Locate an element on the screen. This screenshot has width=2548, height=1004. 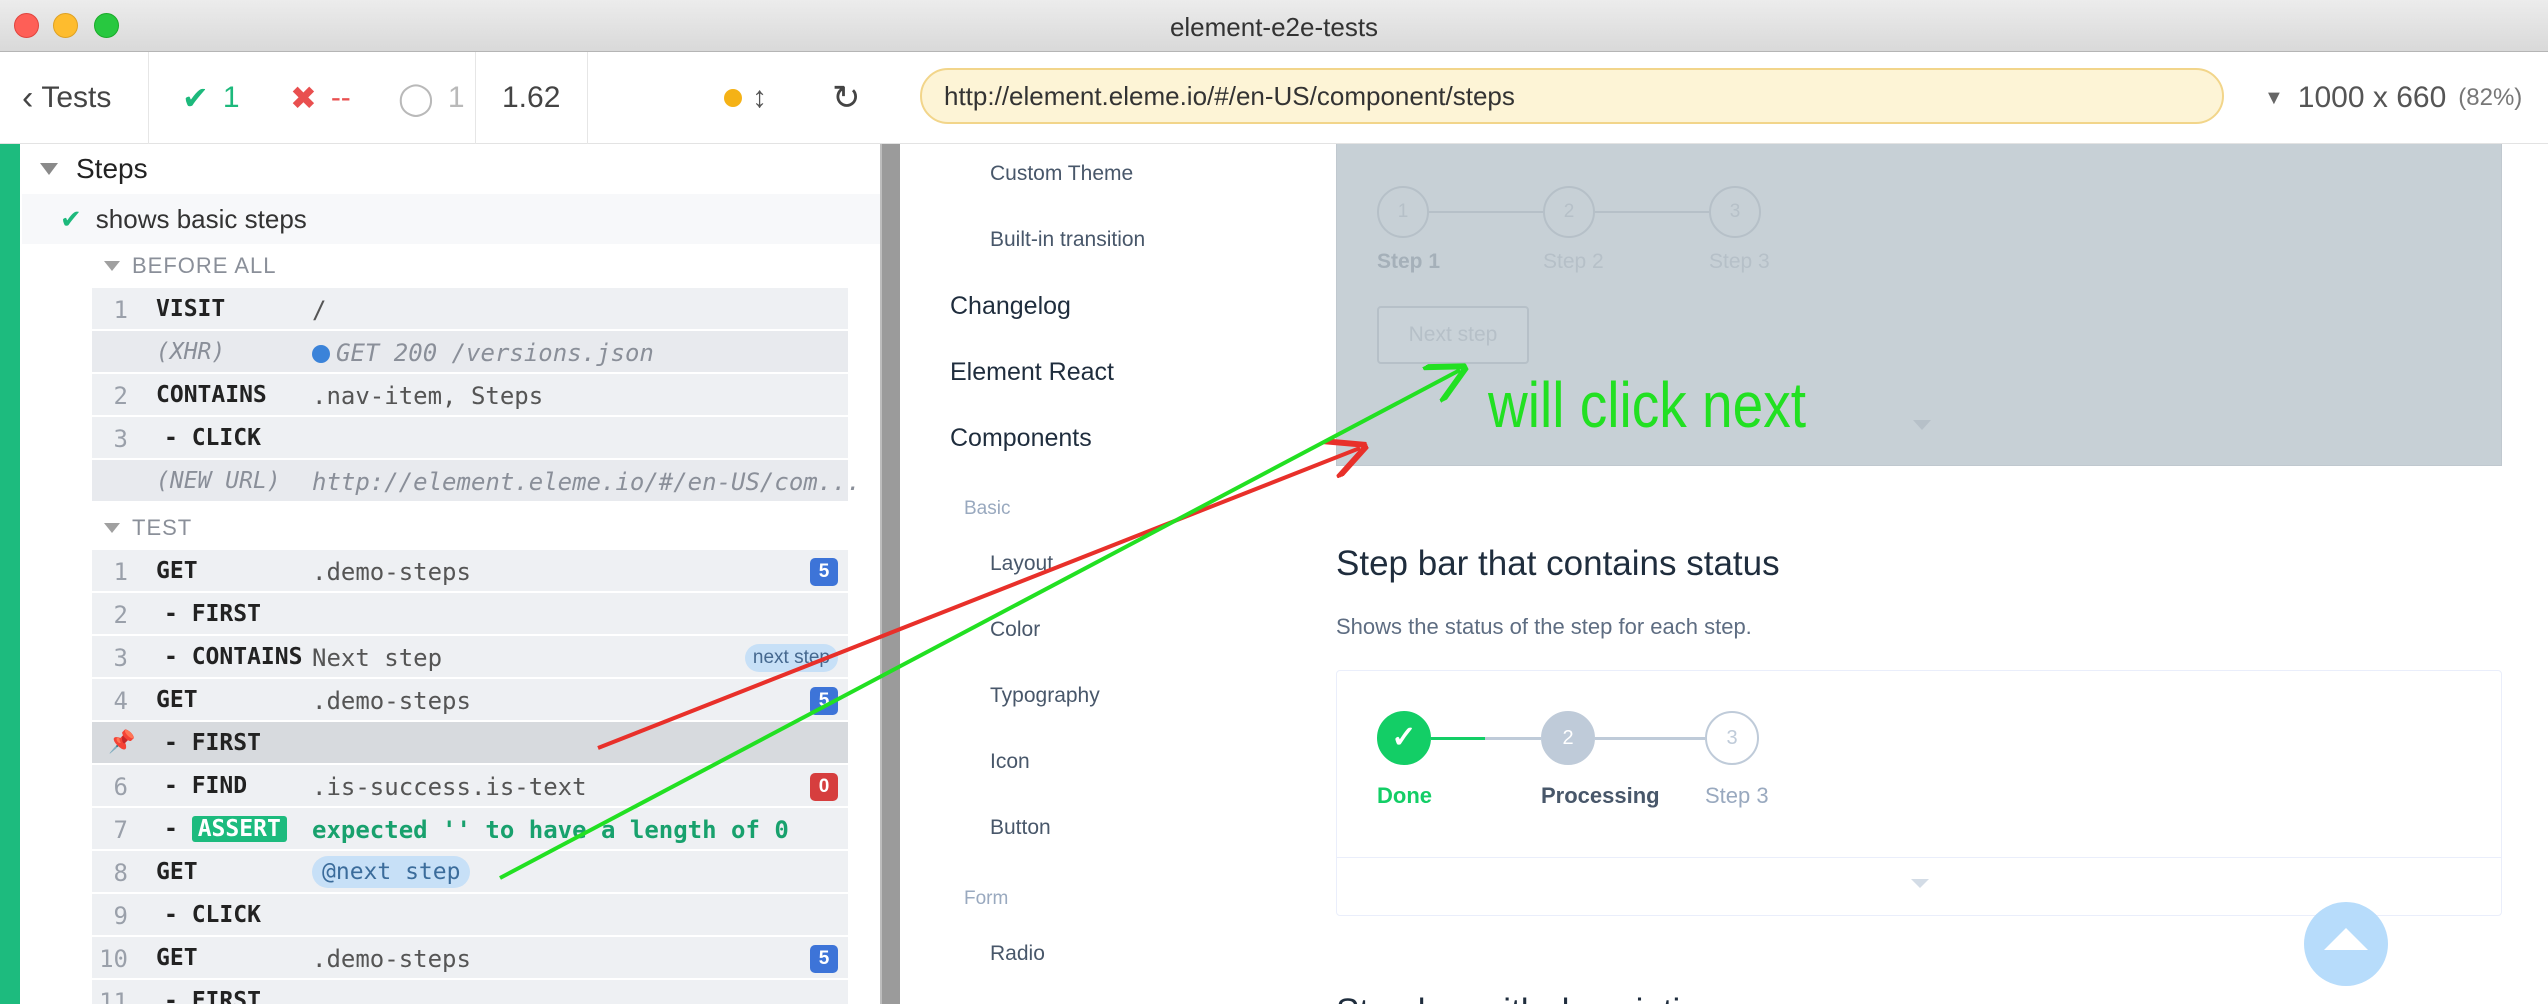
next-step-button: Next step is located at coordinates (1453, 335).